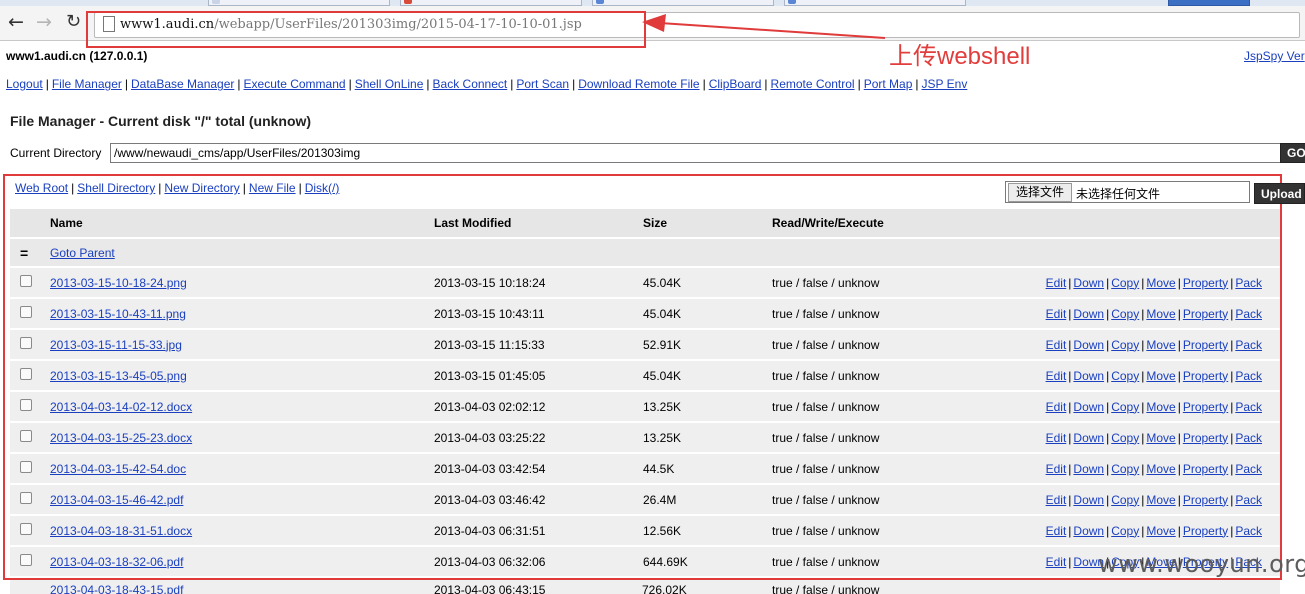  Describe the element at coordinates (735, 84) in the screenshot. I see `nav-link-clipboard: ClipBoard` at that location.